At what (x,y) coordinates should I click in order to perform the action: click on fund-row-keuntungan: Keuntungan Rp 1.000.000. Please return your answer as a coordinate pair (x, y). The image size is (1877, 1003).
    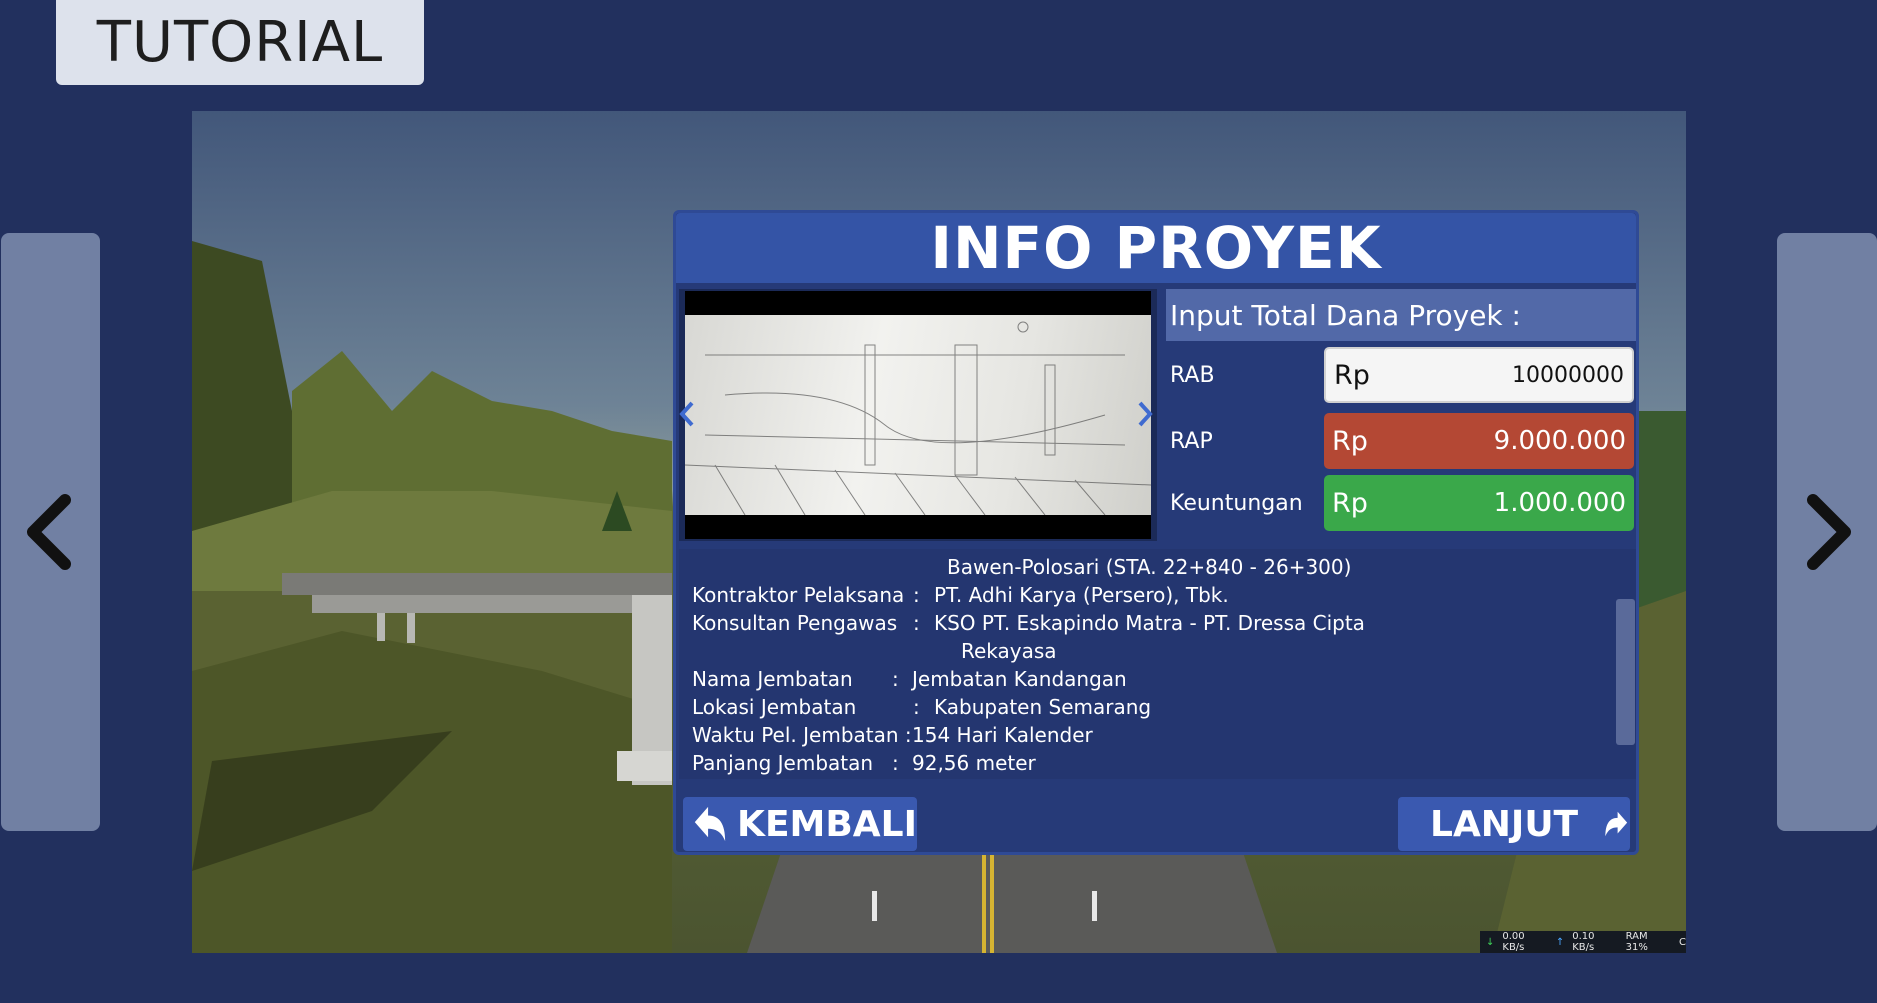
    Looking at the image, I should click on (1401, 503).